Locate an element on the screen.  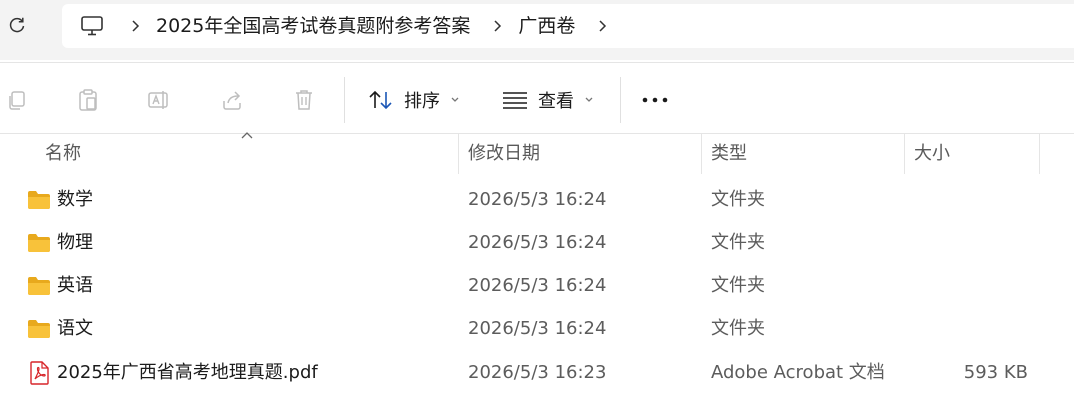
file-modified: 2026/5/3 16:23 is located at coordinates (537, 372).